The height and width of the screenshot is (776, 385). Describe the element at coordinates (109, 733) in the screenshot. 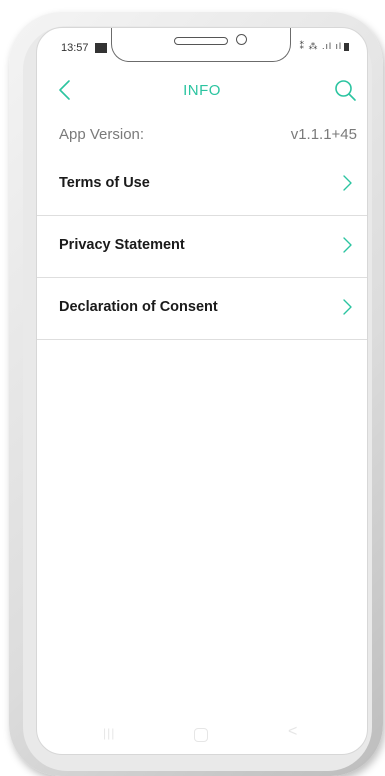

I see `recent-apps-button: |||` at that location.